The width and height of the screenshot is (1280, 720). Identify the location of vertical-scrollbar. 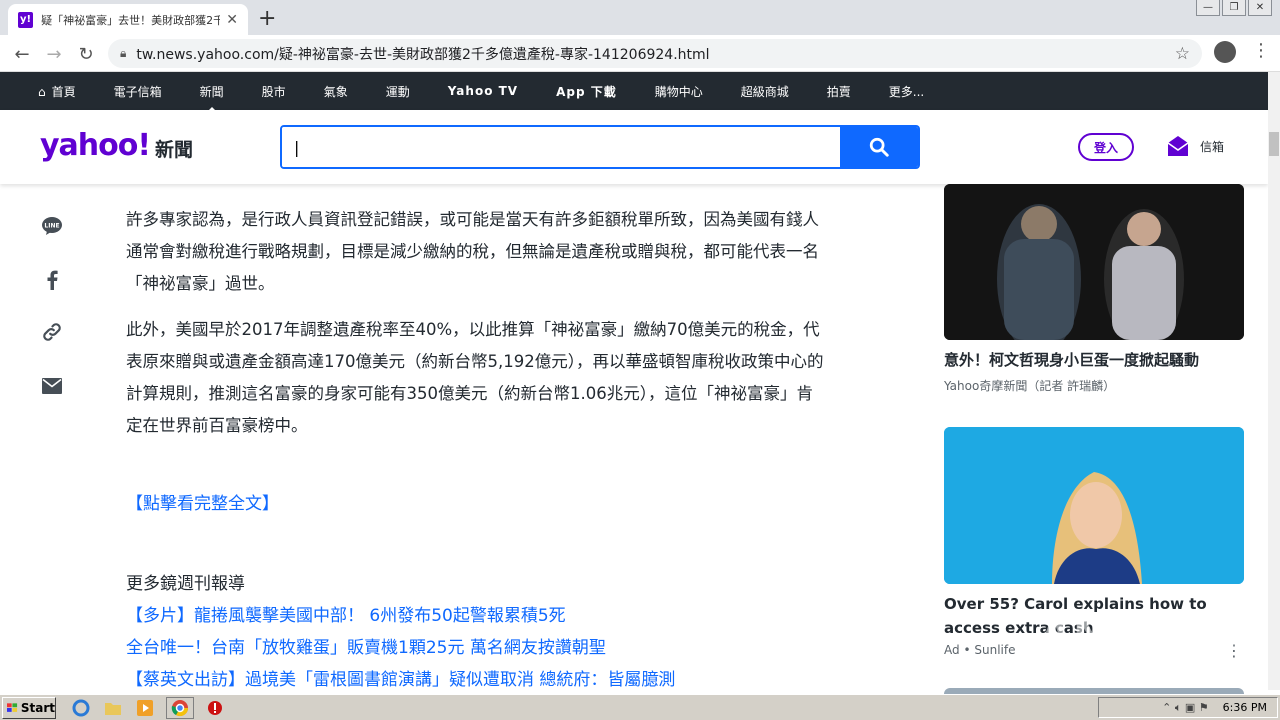
(1274, 381).